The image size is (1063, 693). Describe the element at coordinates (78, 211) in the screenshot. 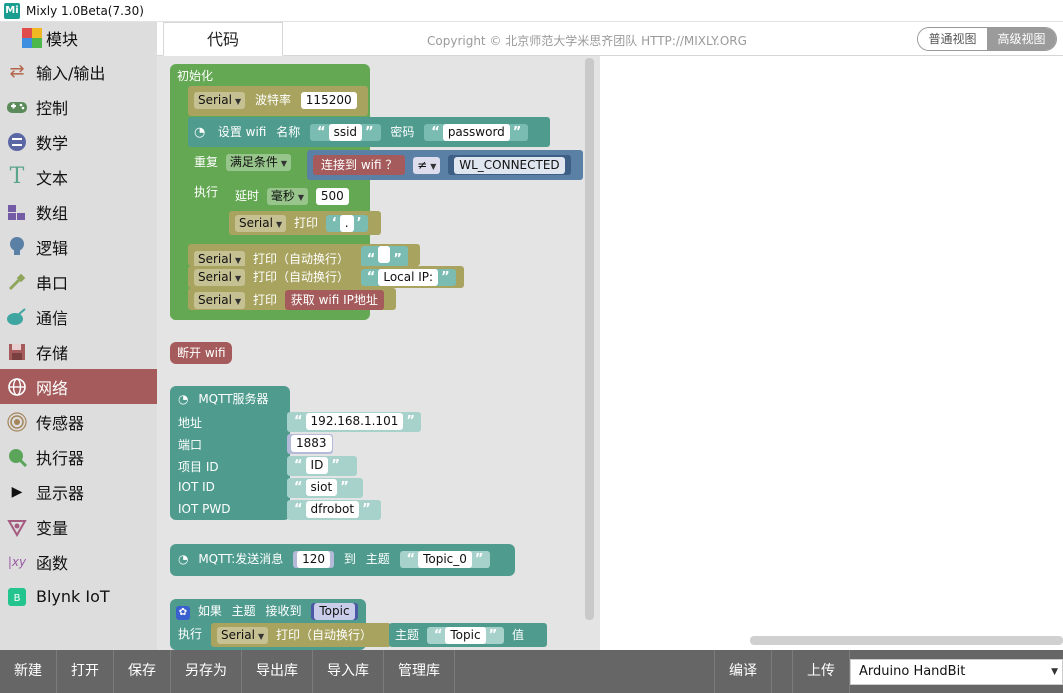

I see `category-array: 数组` at that location.